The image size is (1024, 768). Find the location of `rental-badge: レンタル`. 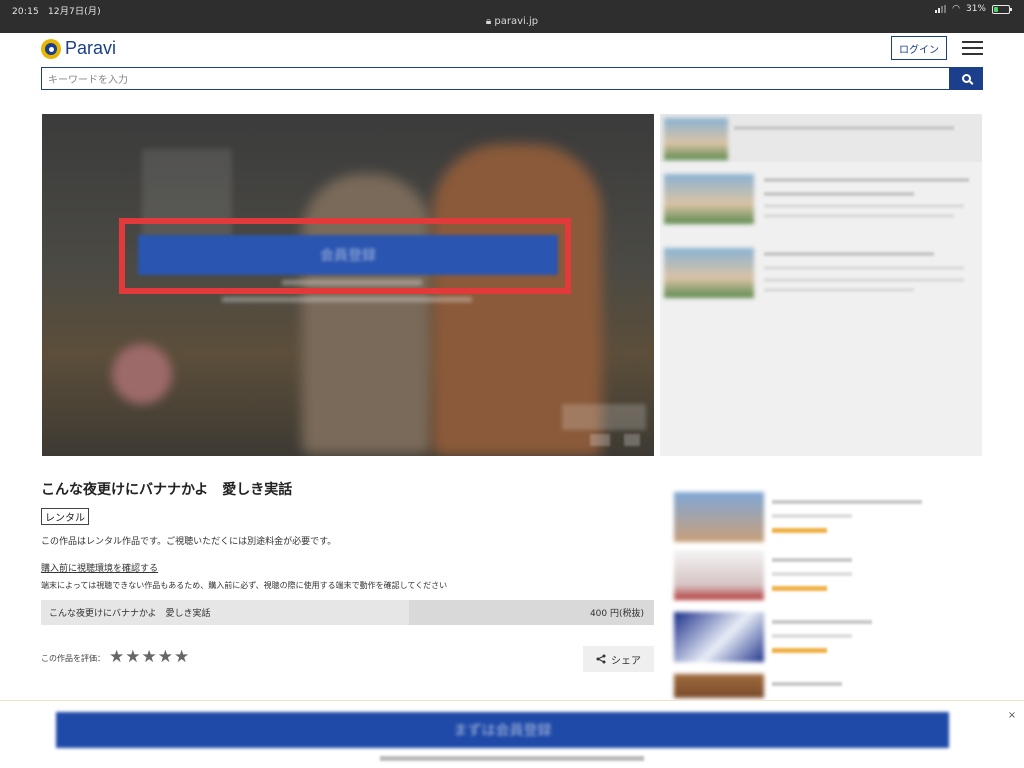

rental-badge: レンタル is located at coordinates (65, 516).